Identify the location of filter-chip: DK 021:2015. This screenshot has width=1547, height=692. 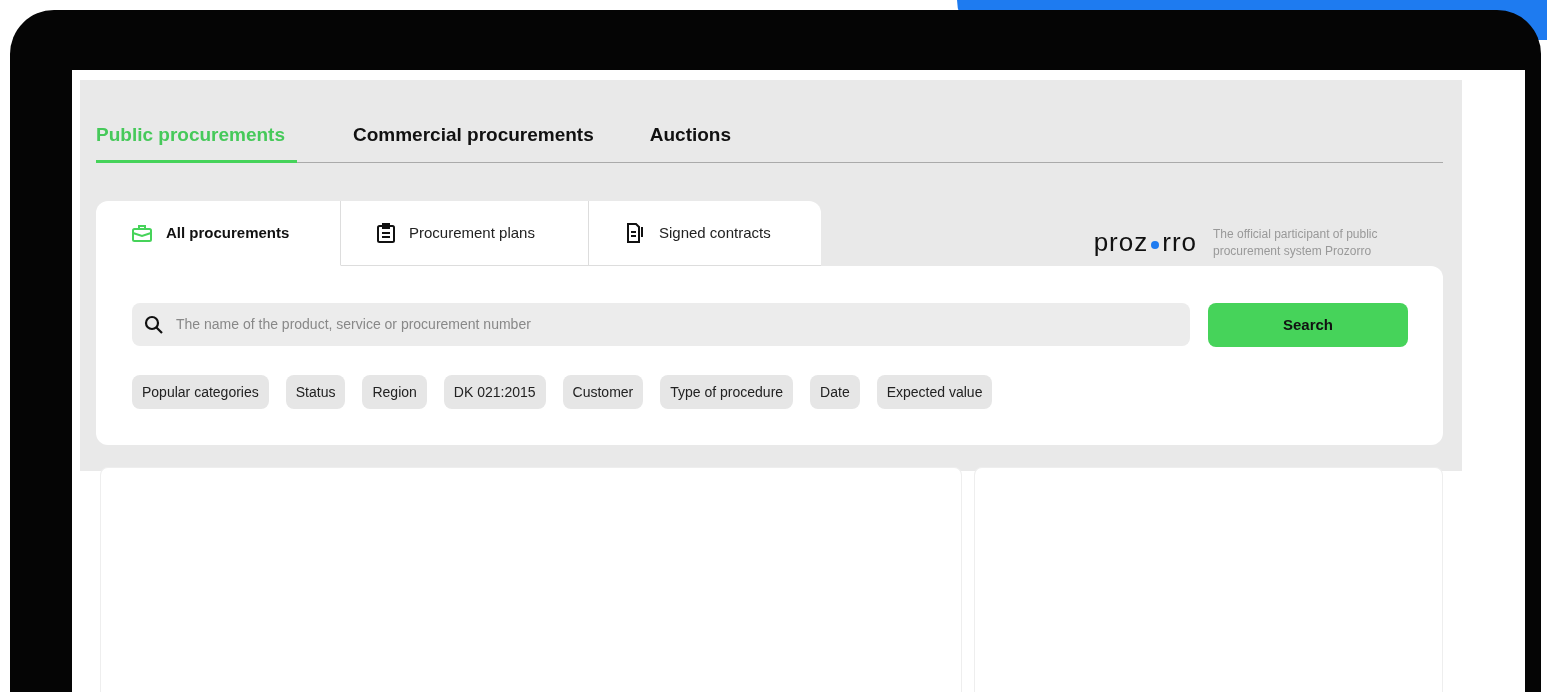
(494, 391).